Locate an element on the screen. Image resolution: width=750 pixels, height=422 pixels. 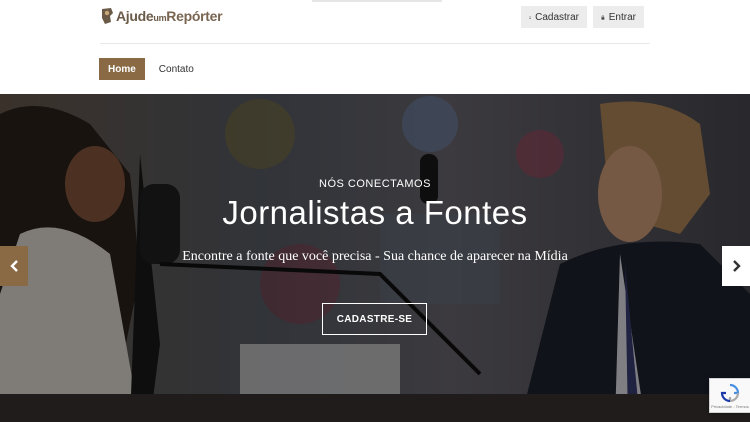
hero-kicker: NÓS CONECTAMOS is located at coordinates (375, 184).